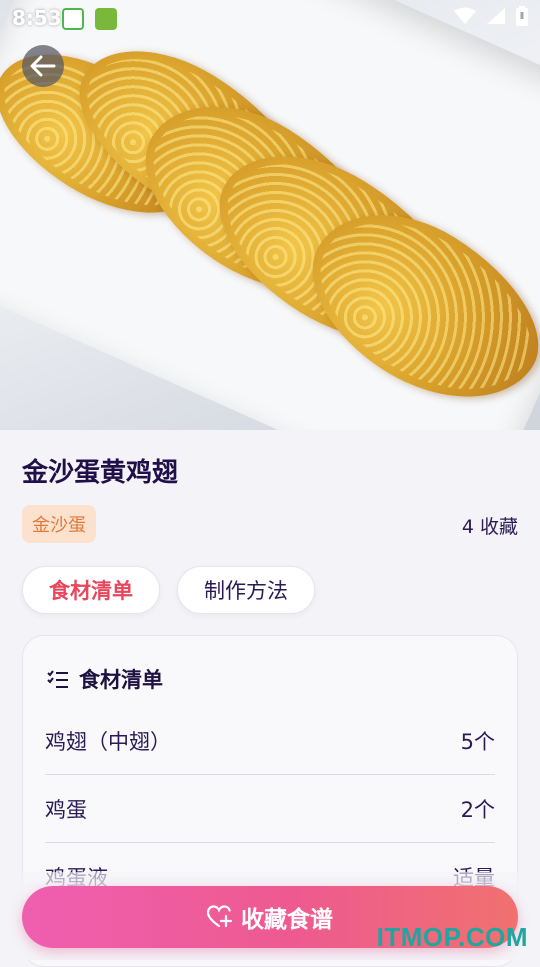 The image size is (540, 967). What do you see at coordinates (477, 810) in the screenshot?
I see `ingredient-amount: 2个` at bounding box center [477, 810].